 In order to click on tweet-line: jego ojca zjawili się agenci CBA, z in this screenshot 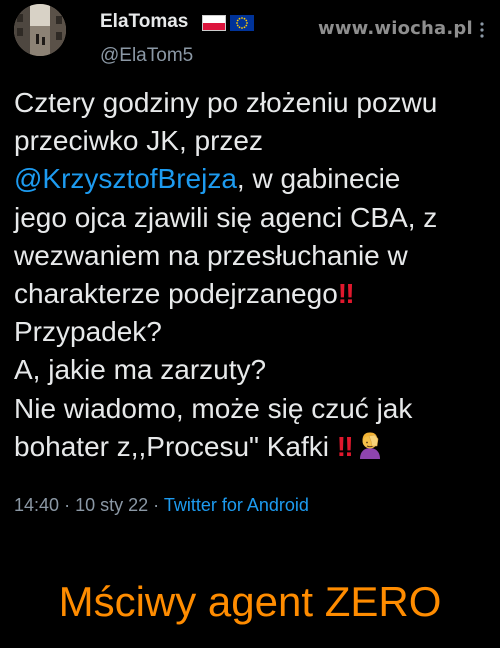, I will do `click(254, 218)`.